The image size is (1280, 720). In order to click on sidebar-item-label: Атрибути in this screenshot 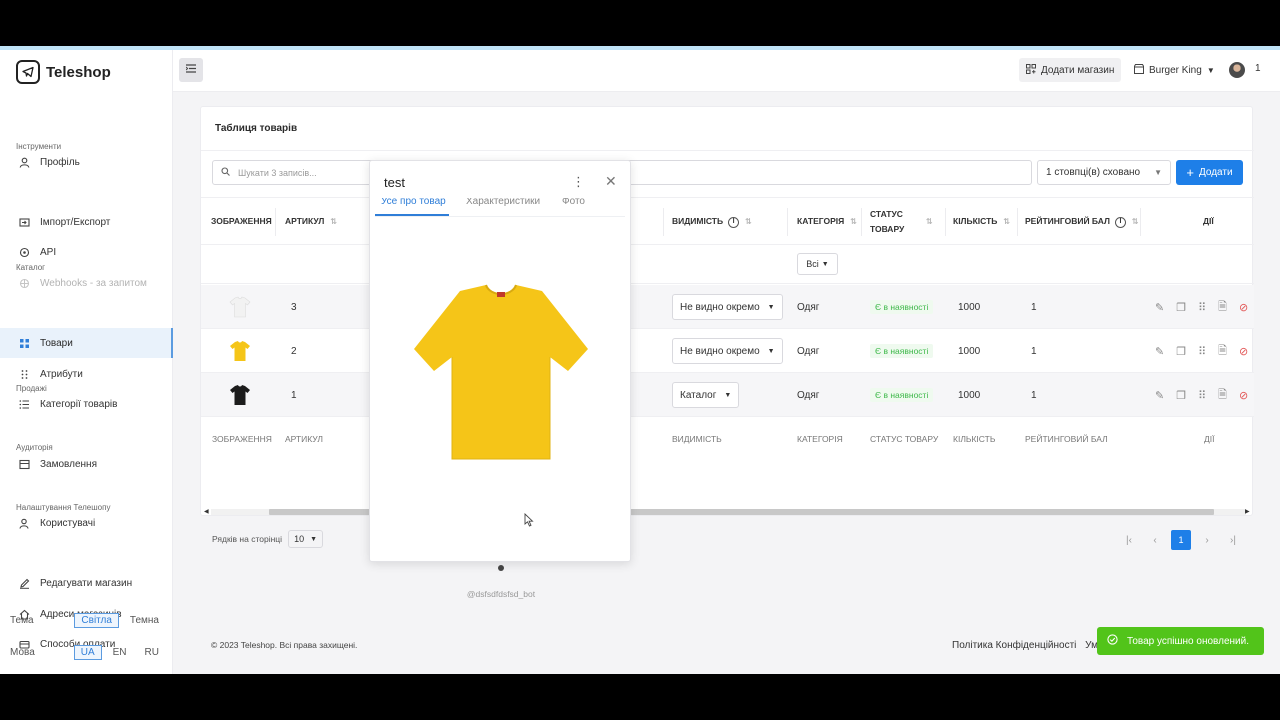, I will do `click(61, 374)`.